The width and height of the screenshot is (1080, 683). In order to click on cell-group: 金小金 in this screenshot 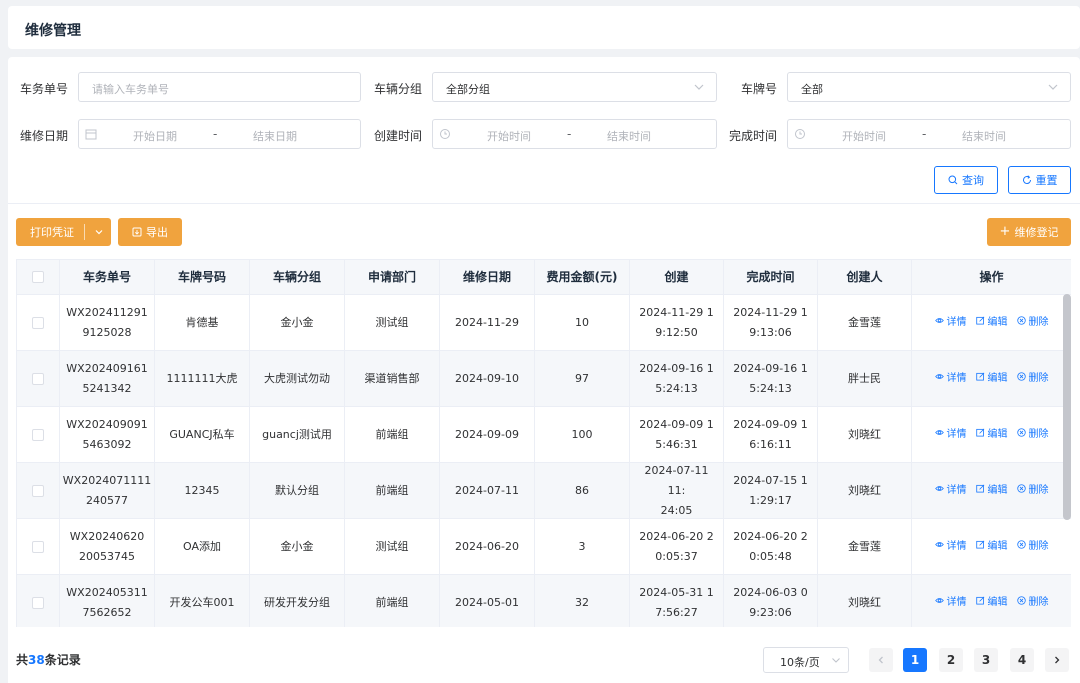, I will do `click(297, 323)`.